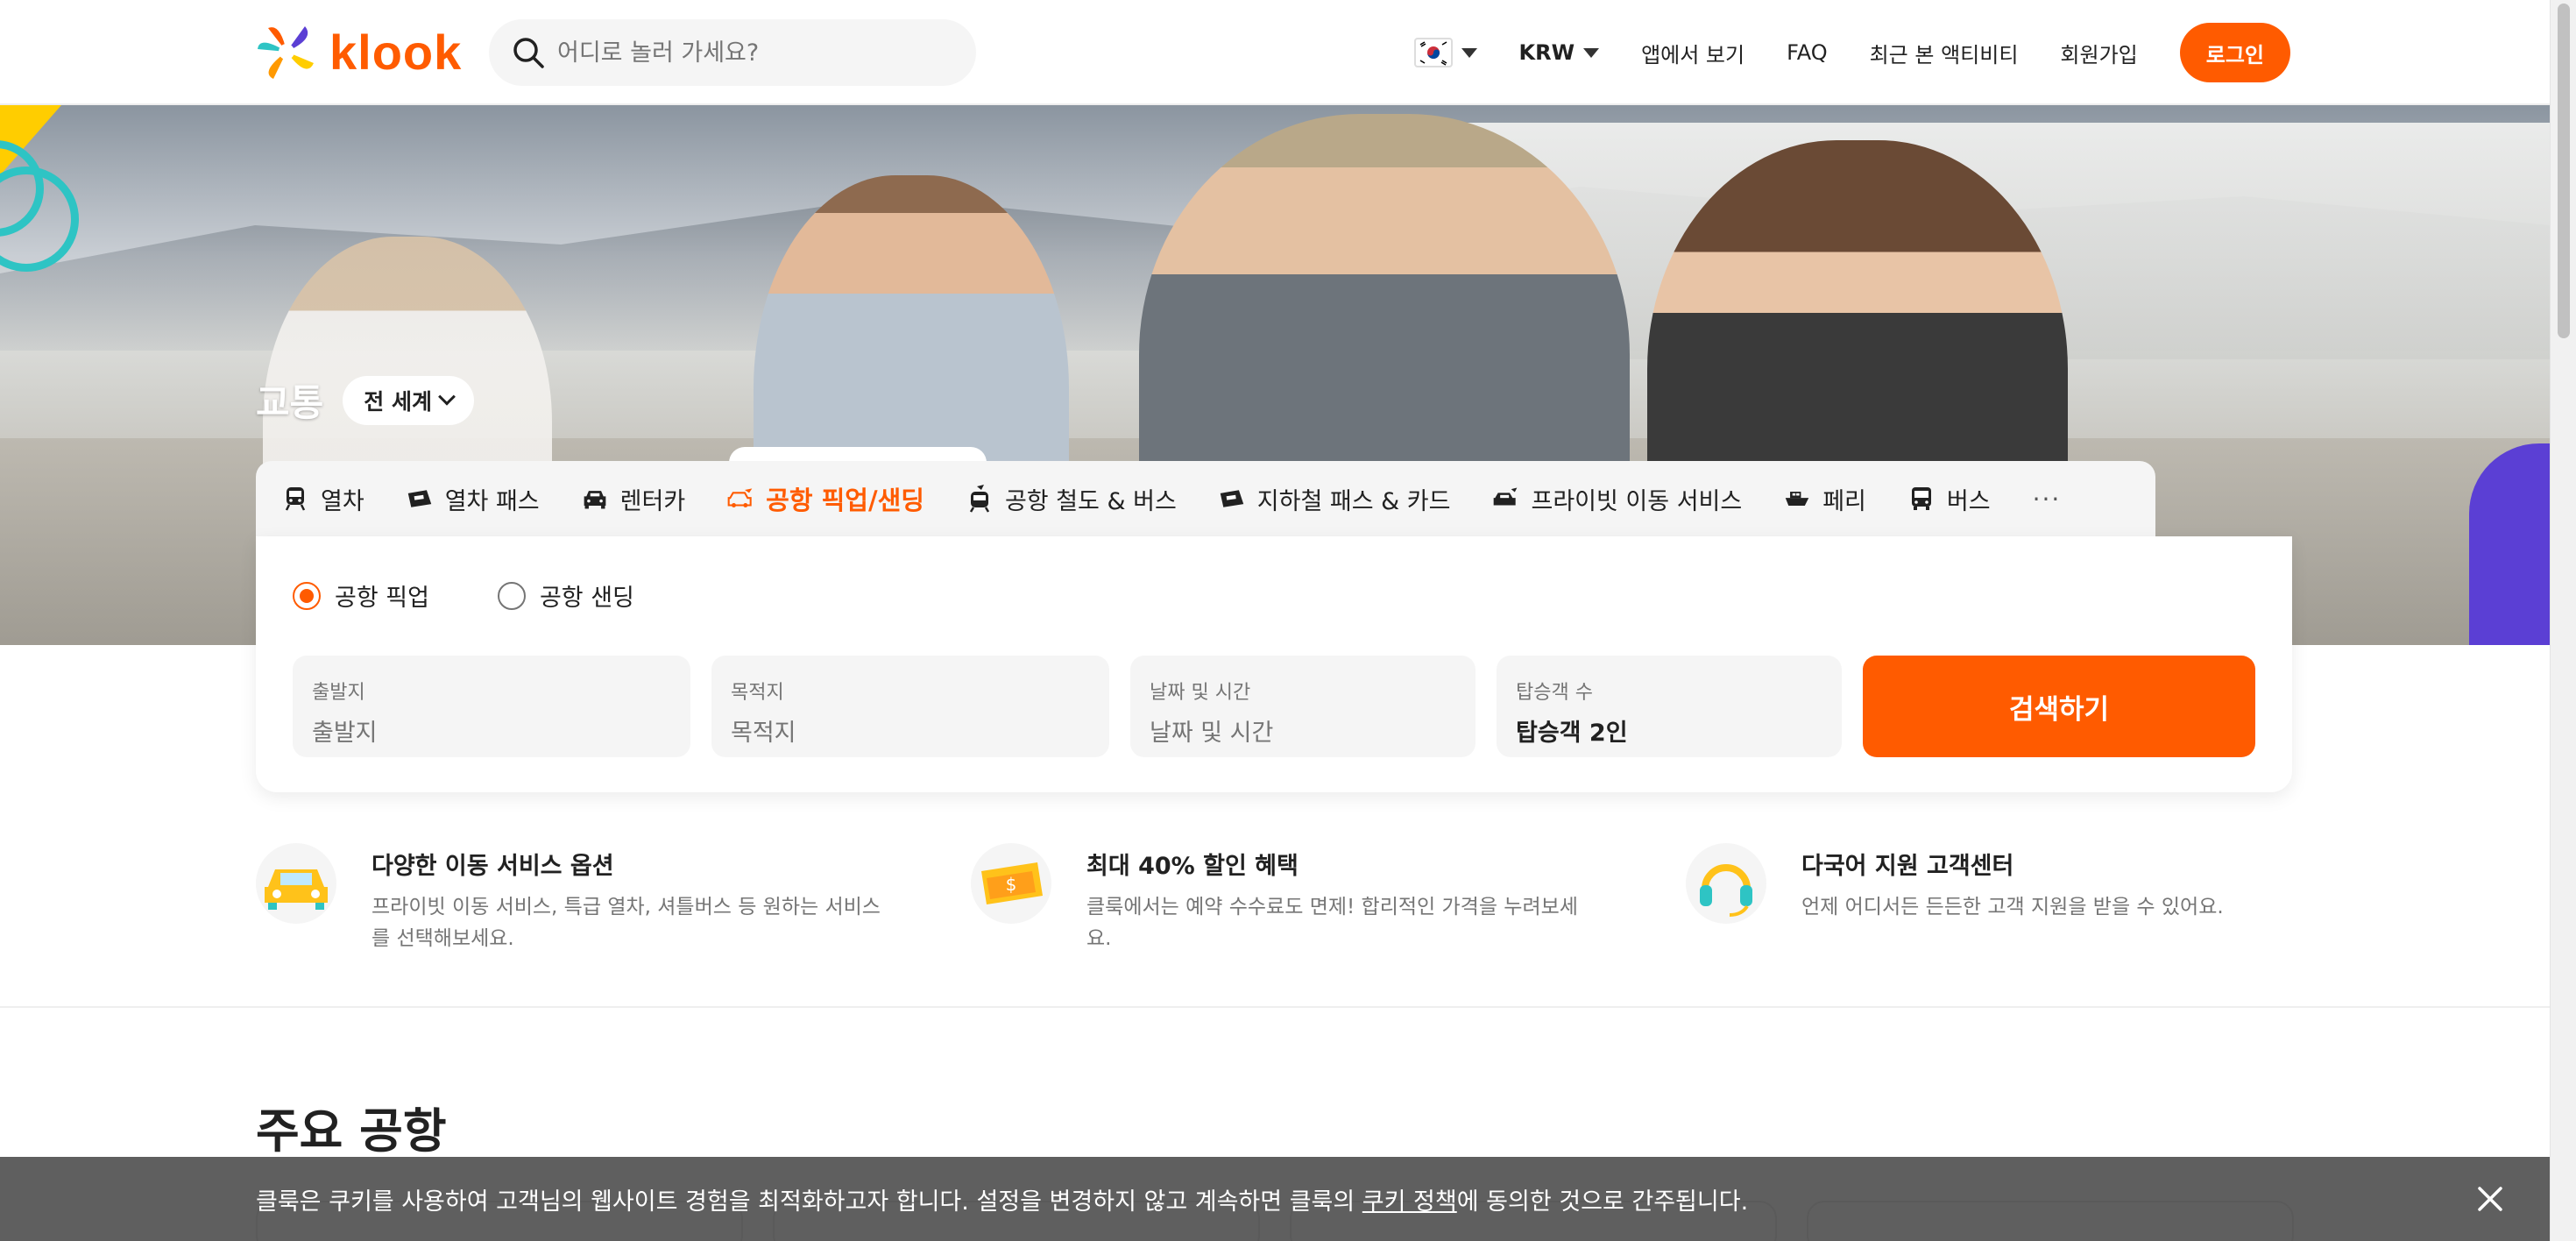  I want to click on benefit-desc-line: 언제 어디서든 든든한 고객 지원을 받을 수 있어요., so click(2012, 907).